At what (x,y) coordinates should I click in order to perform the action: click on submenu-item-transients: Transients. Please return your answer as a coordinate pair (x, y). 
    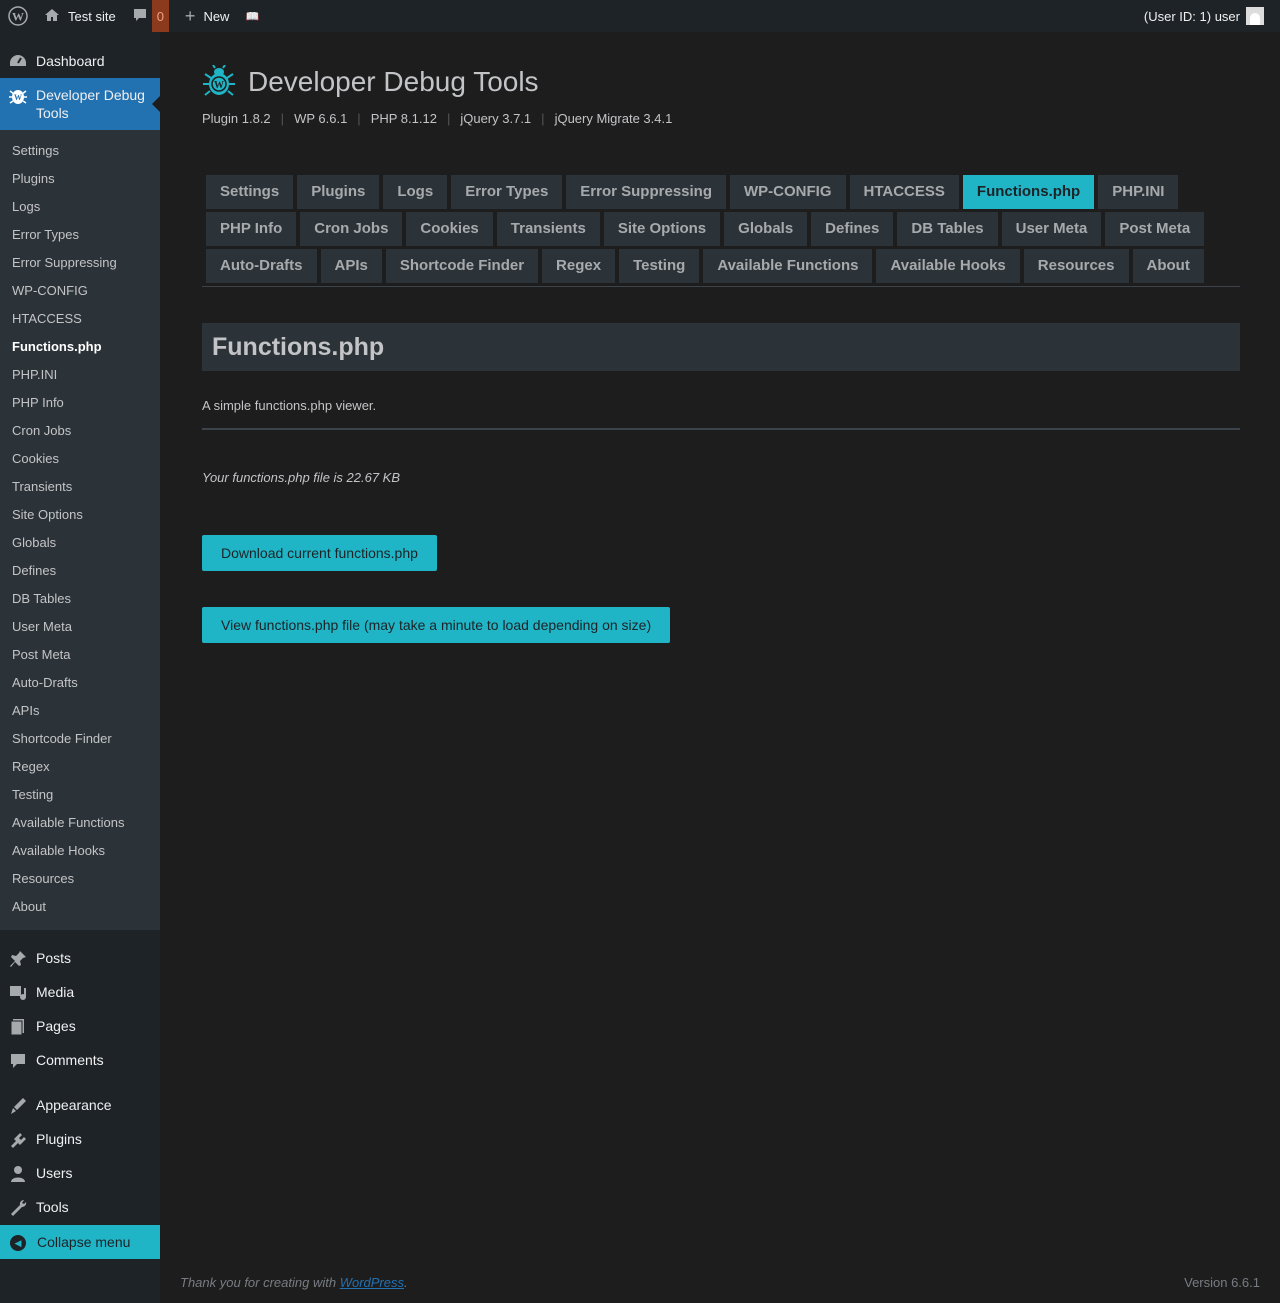
    Looking at the image, I should click on (80, 487).